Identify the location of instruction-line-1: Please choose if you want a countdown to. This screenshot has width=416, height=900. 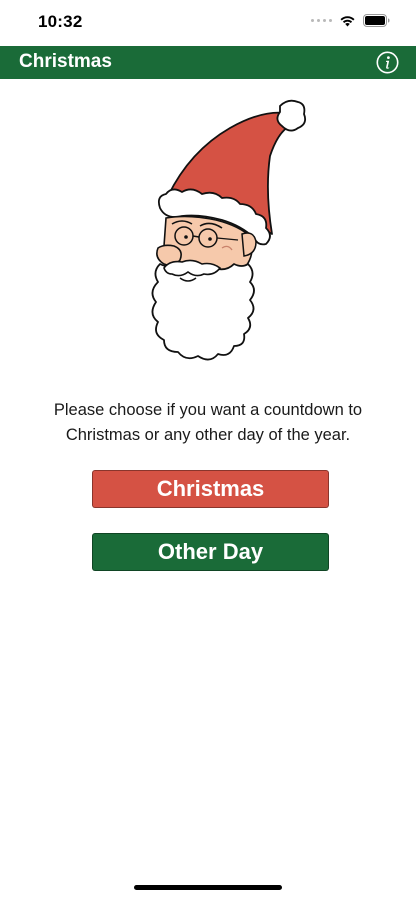
(208, 410).